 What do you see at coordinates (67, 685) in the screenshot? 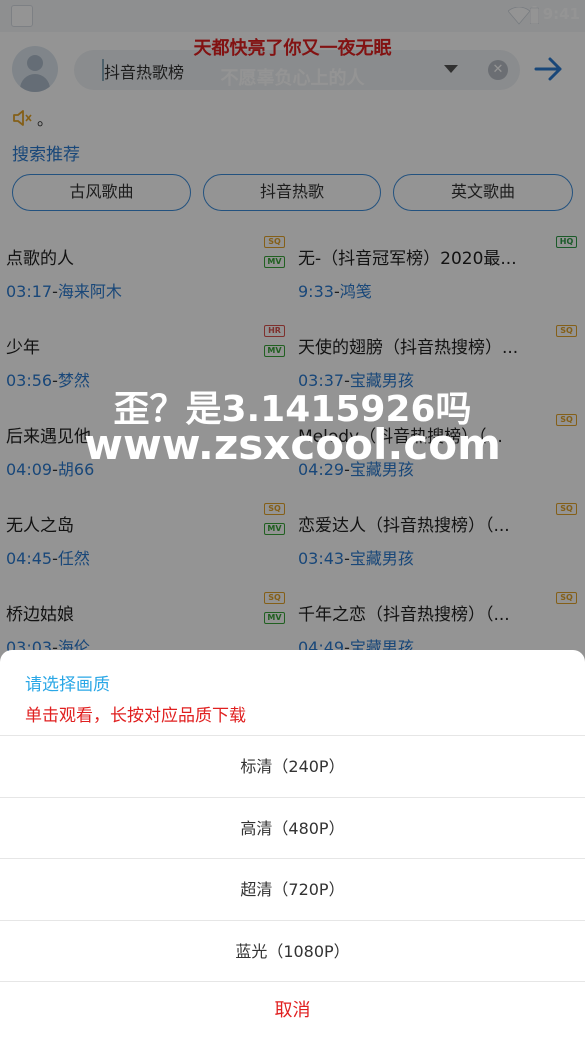
I see `dialog-title: 请选择画质` at bounding box center [67, 685].